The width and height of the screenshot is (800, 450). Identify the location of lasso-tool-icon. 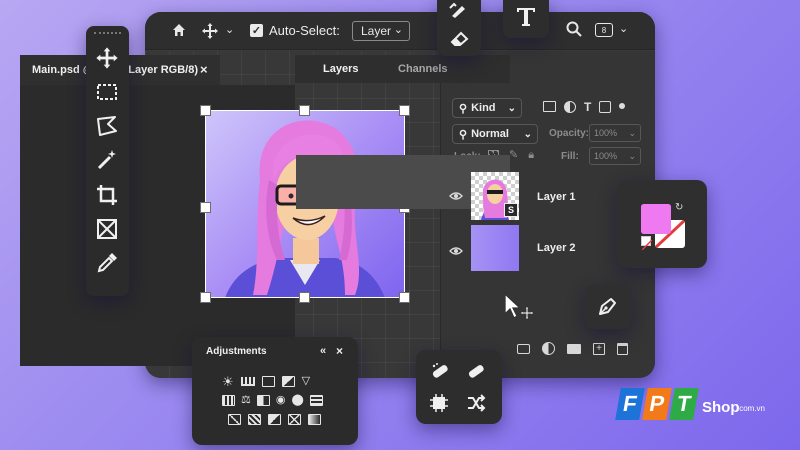
(107, 126).